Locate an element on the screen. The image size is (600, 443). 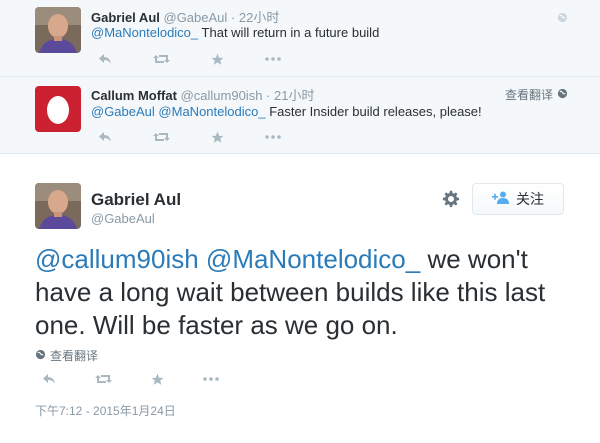
mention-link: @GabeAul is located at coordinates (123, 111).